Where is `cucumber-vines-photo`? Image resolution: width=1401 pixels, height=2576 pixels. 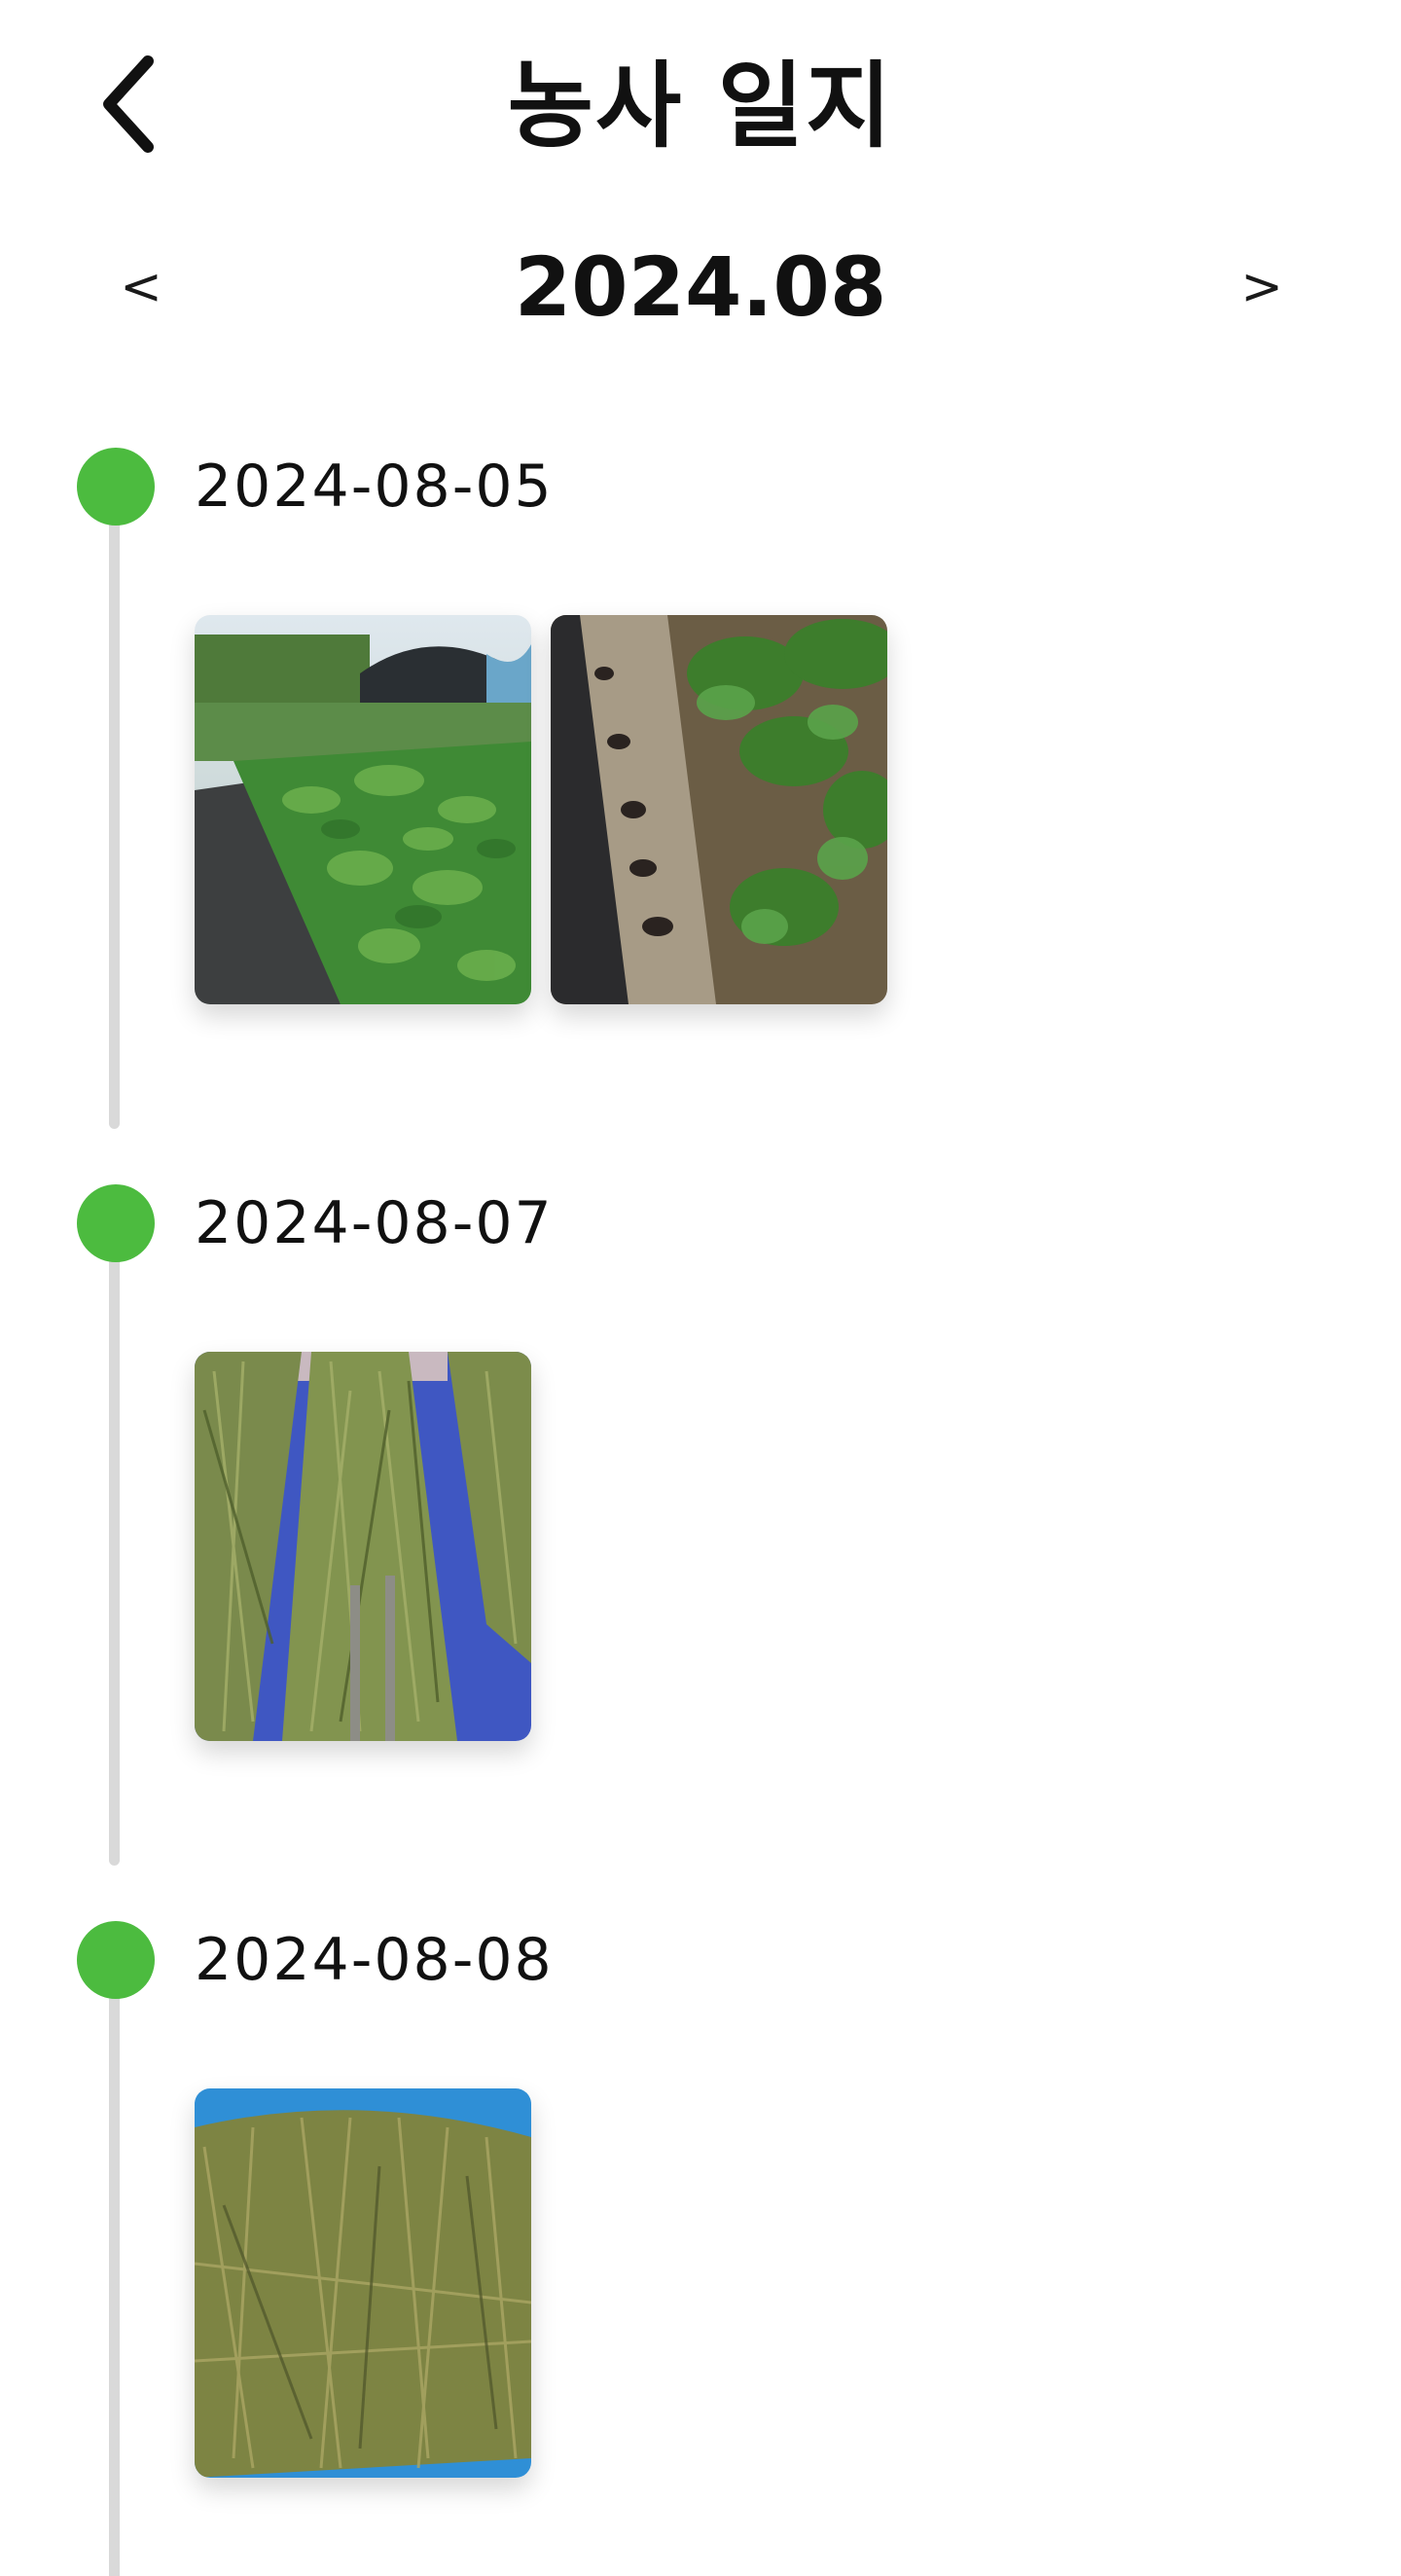 cucumber-vines-photo is located at coordinates (719, 809).